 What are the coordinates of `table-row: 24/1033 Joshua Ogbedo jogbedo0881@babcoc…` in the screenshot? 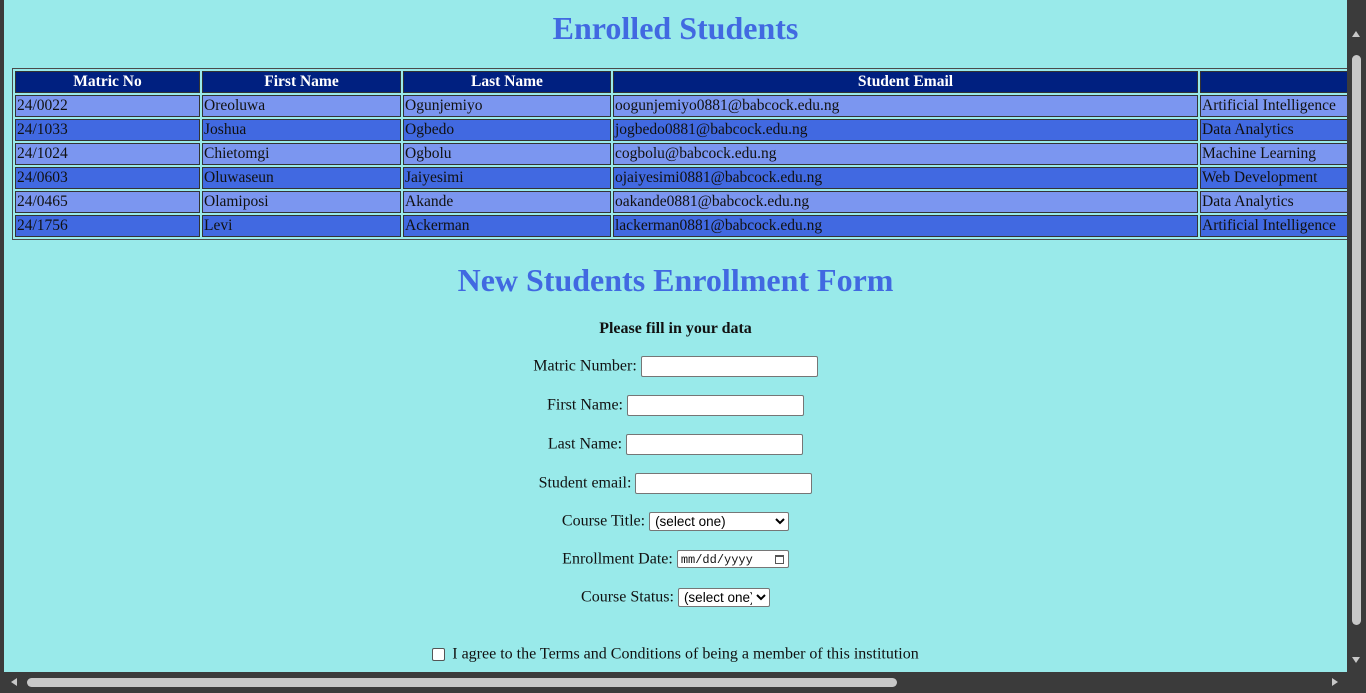 It's located at (681, 130).